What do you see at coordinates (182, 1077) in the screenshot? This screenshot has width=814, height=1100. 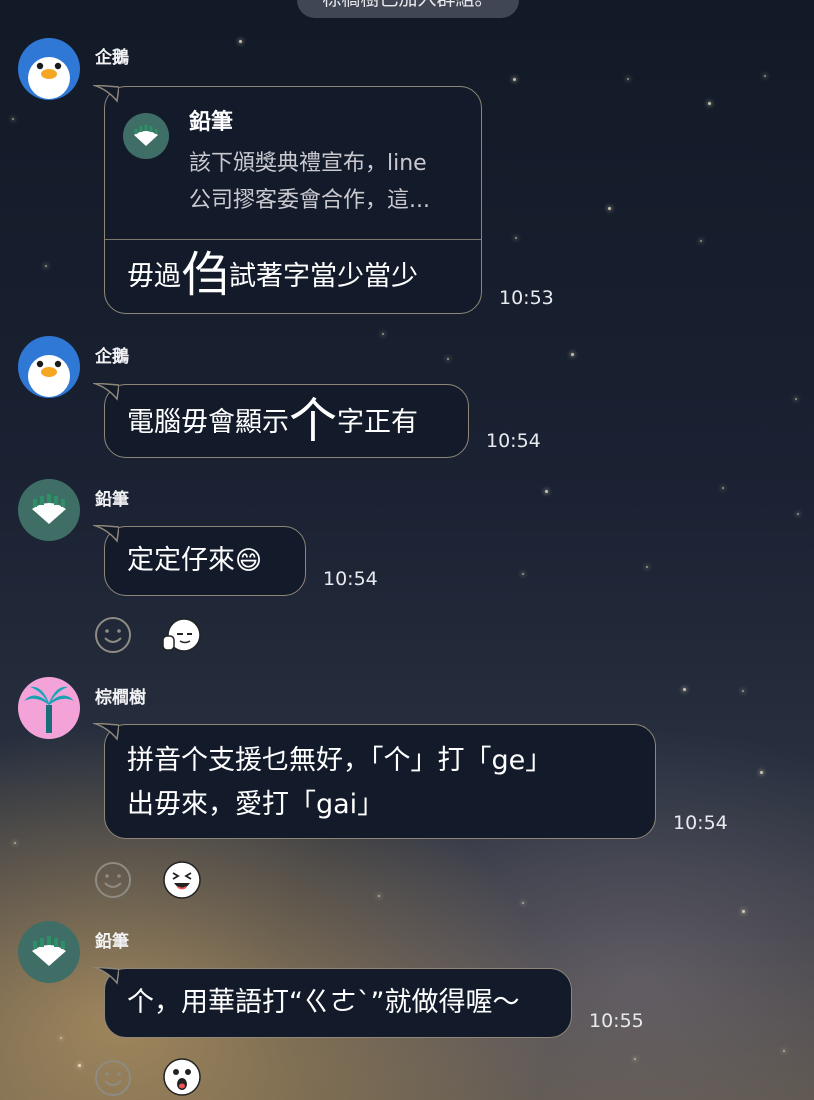 I see `surprised-face-icon` at bounding box center [182, 1077].